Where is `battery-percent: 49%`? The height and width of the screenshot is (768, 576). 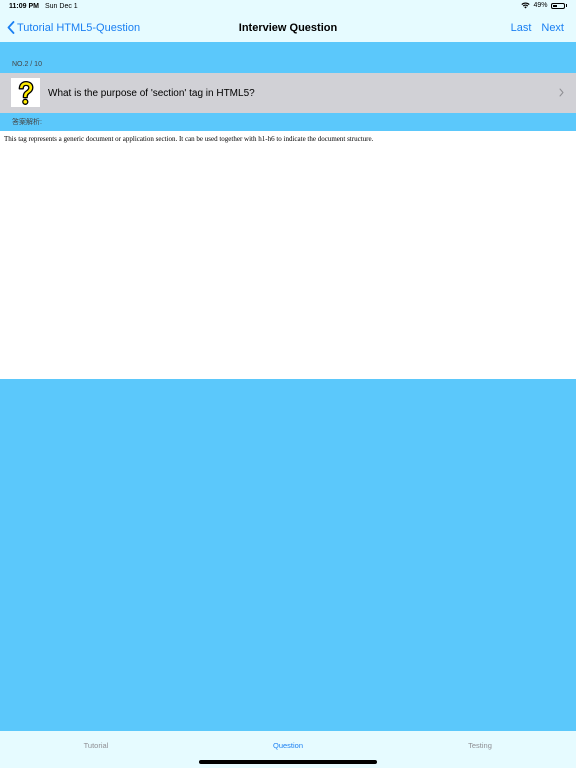 battery-percent: 49% is located at coordinates (540, 5).